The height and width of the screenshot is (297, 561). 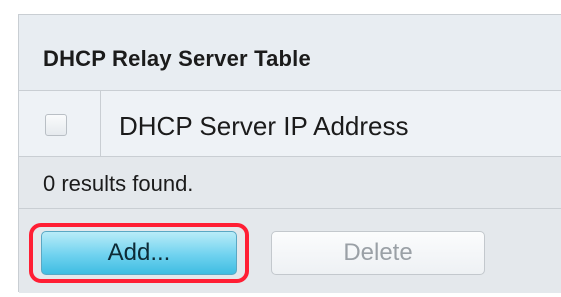 I want to click on table-title: DHCP Relay Server Table, so click(x=177, y=58).